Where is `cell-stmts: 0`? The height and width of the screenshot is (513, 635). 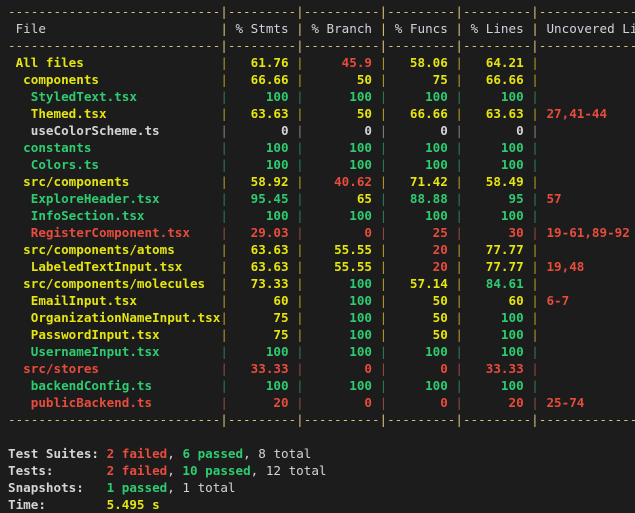
cell-stmts: 0 is located at coordinates (262, 130).